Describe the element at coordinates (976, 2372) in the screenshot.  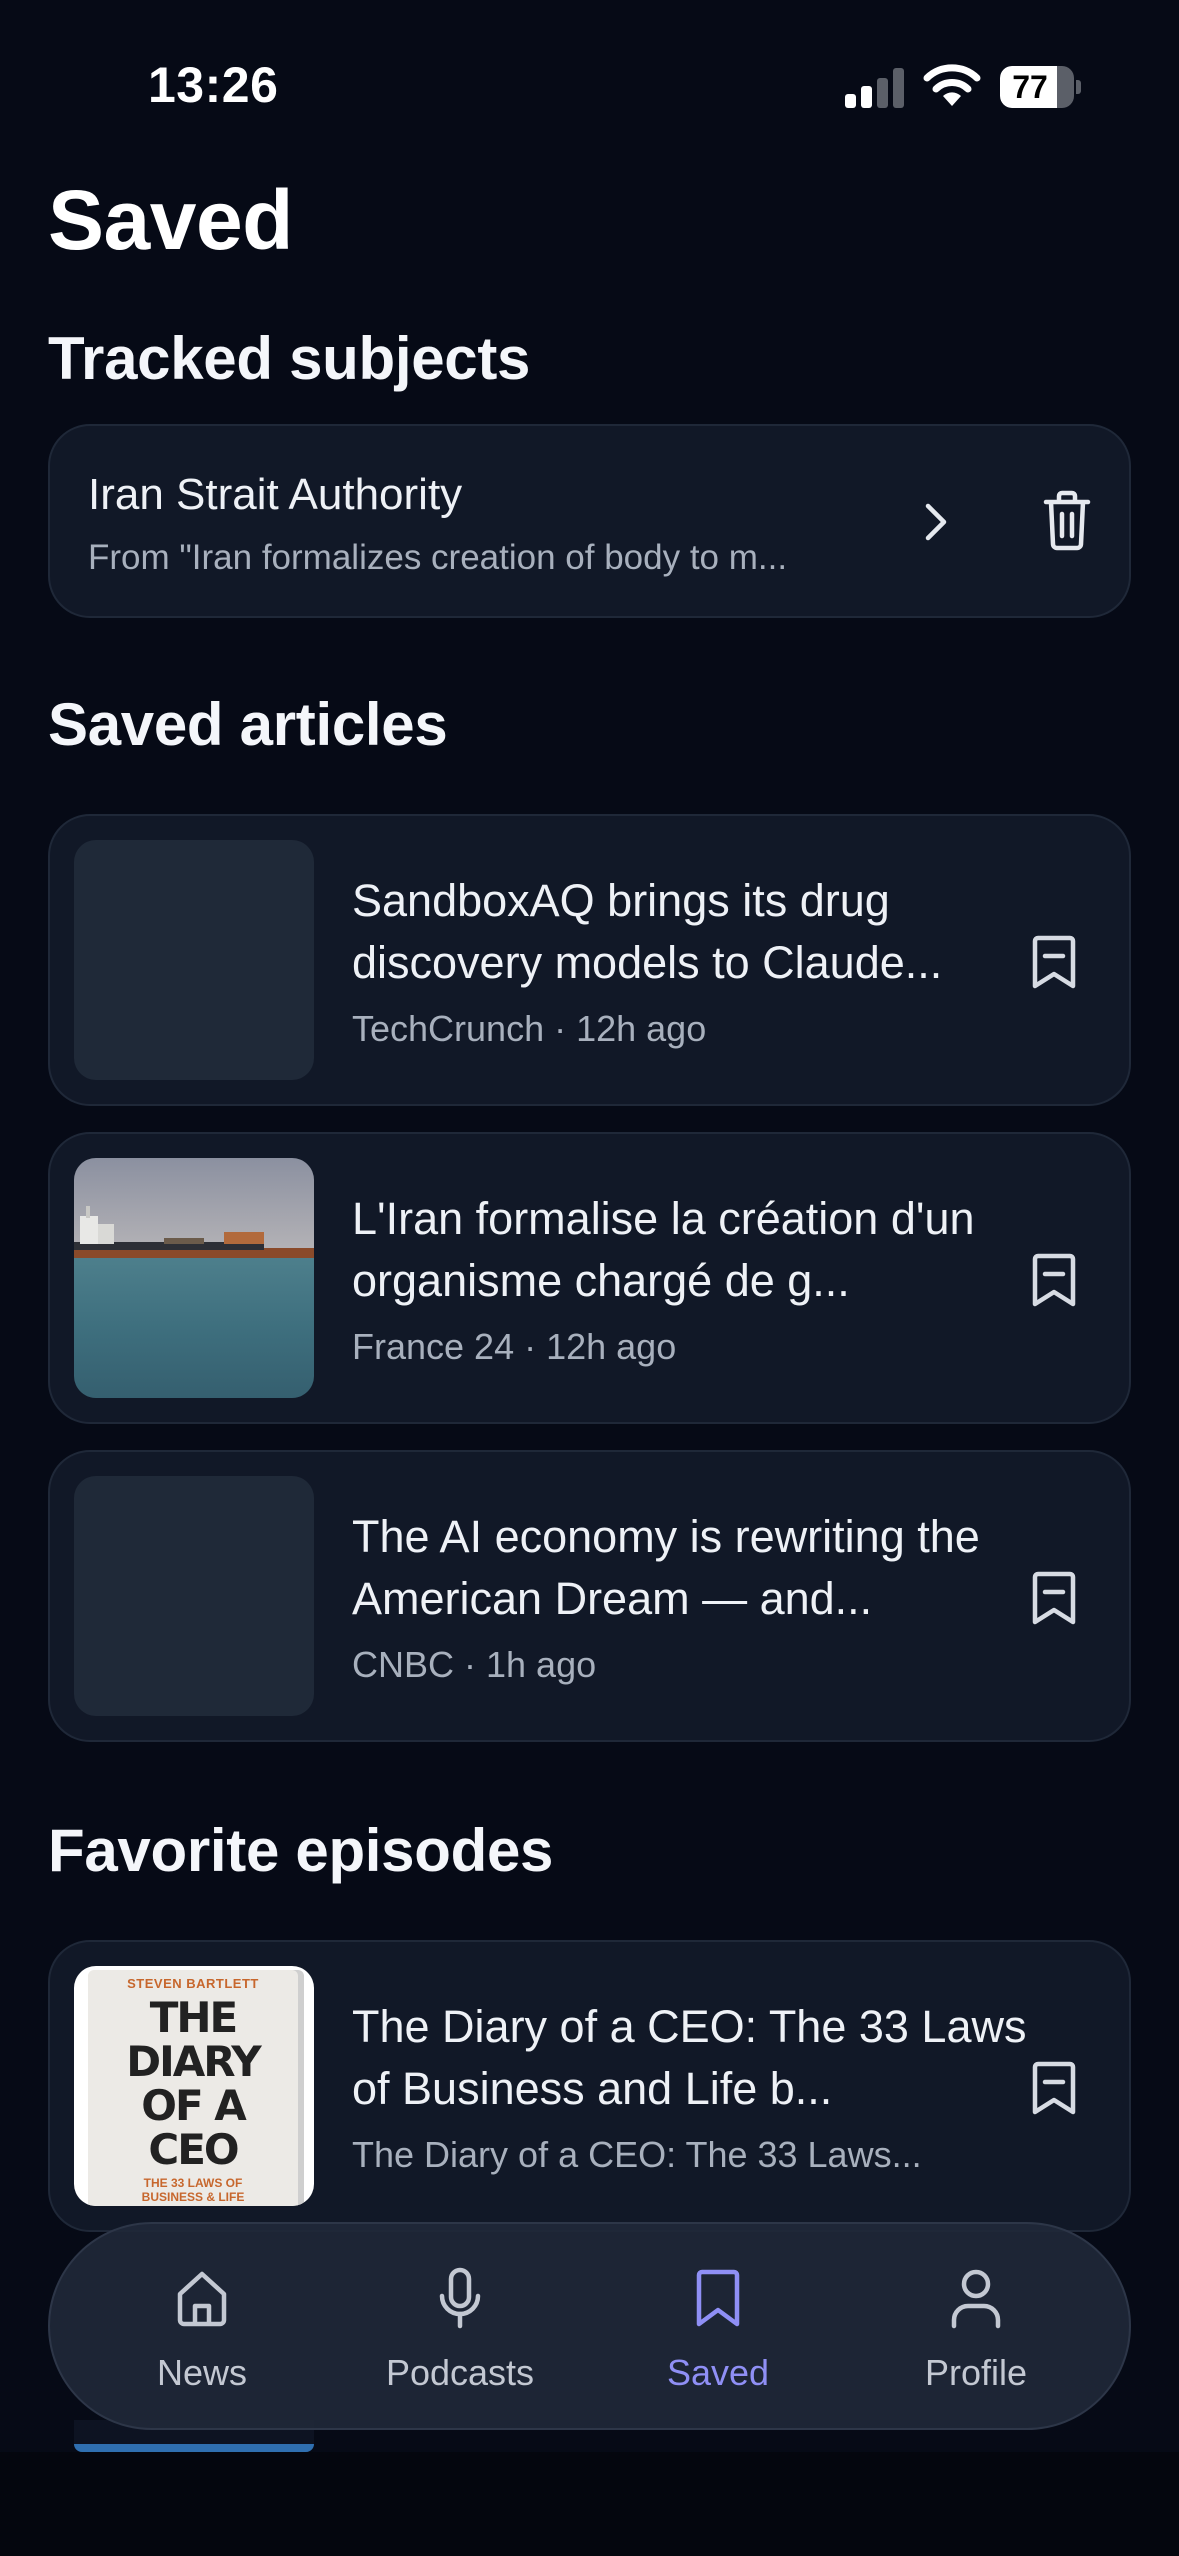
I see `tab-profile-label: Profile` at that location.